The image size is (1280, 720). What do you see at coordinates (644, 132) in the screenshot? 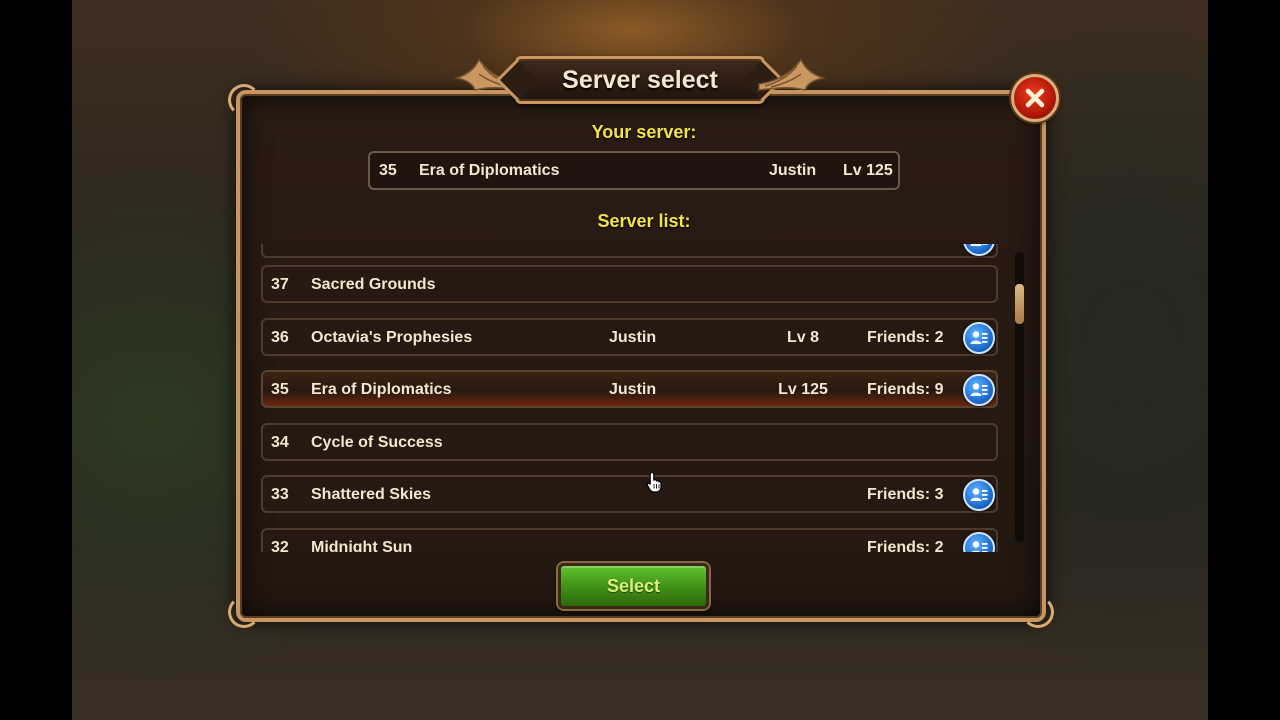
I see `your-server-heading: Your server:` at bounding box center [644, 132].